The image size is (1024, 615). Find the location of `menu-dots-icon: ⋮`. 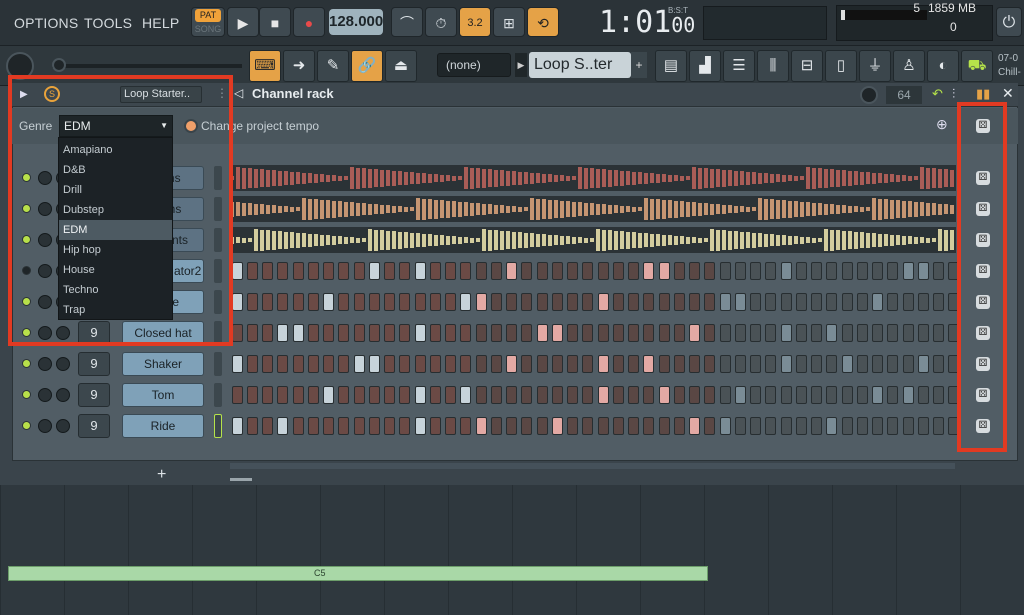

menu-dots-icon: ⋮ is located at coordinates (222, 93).